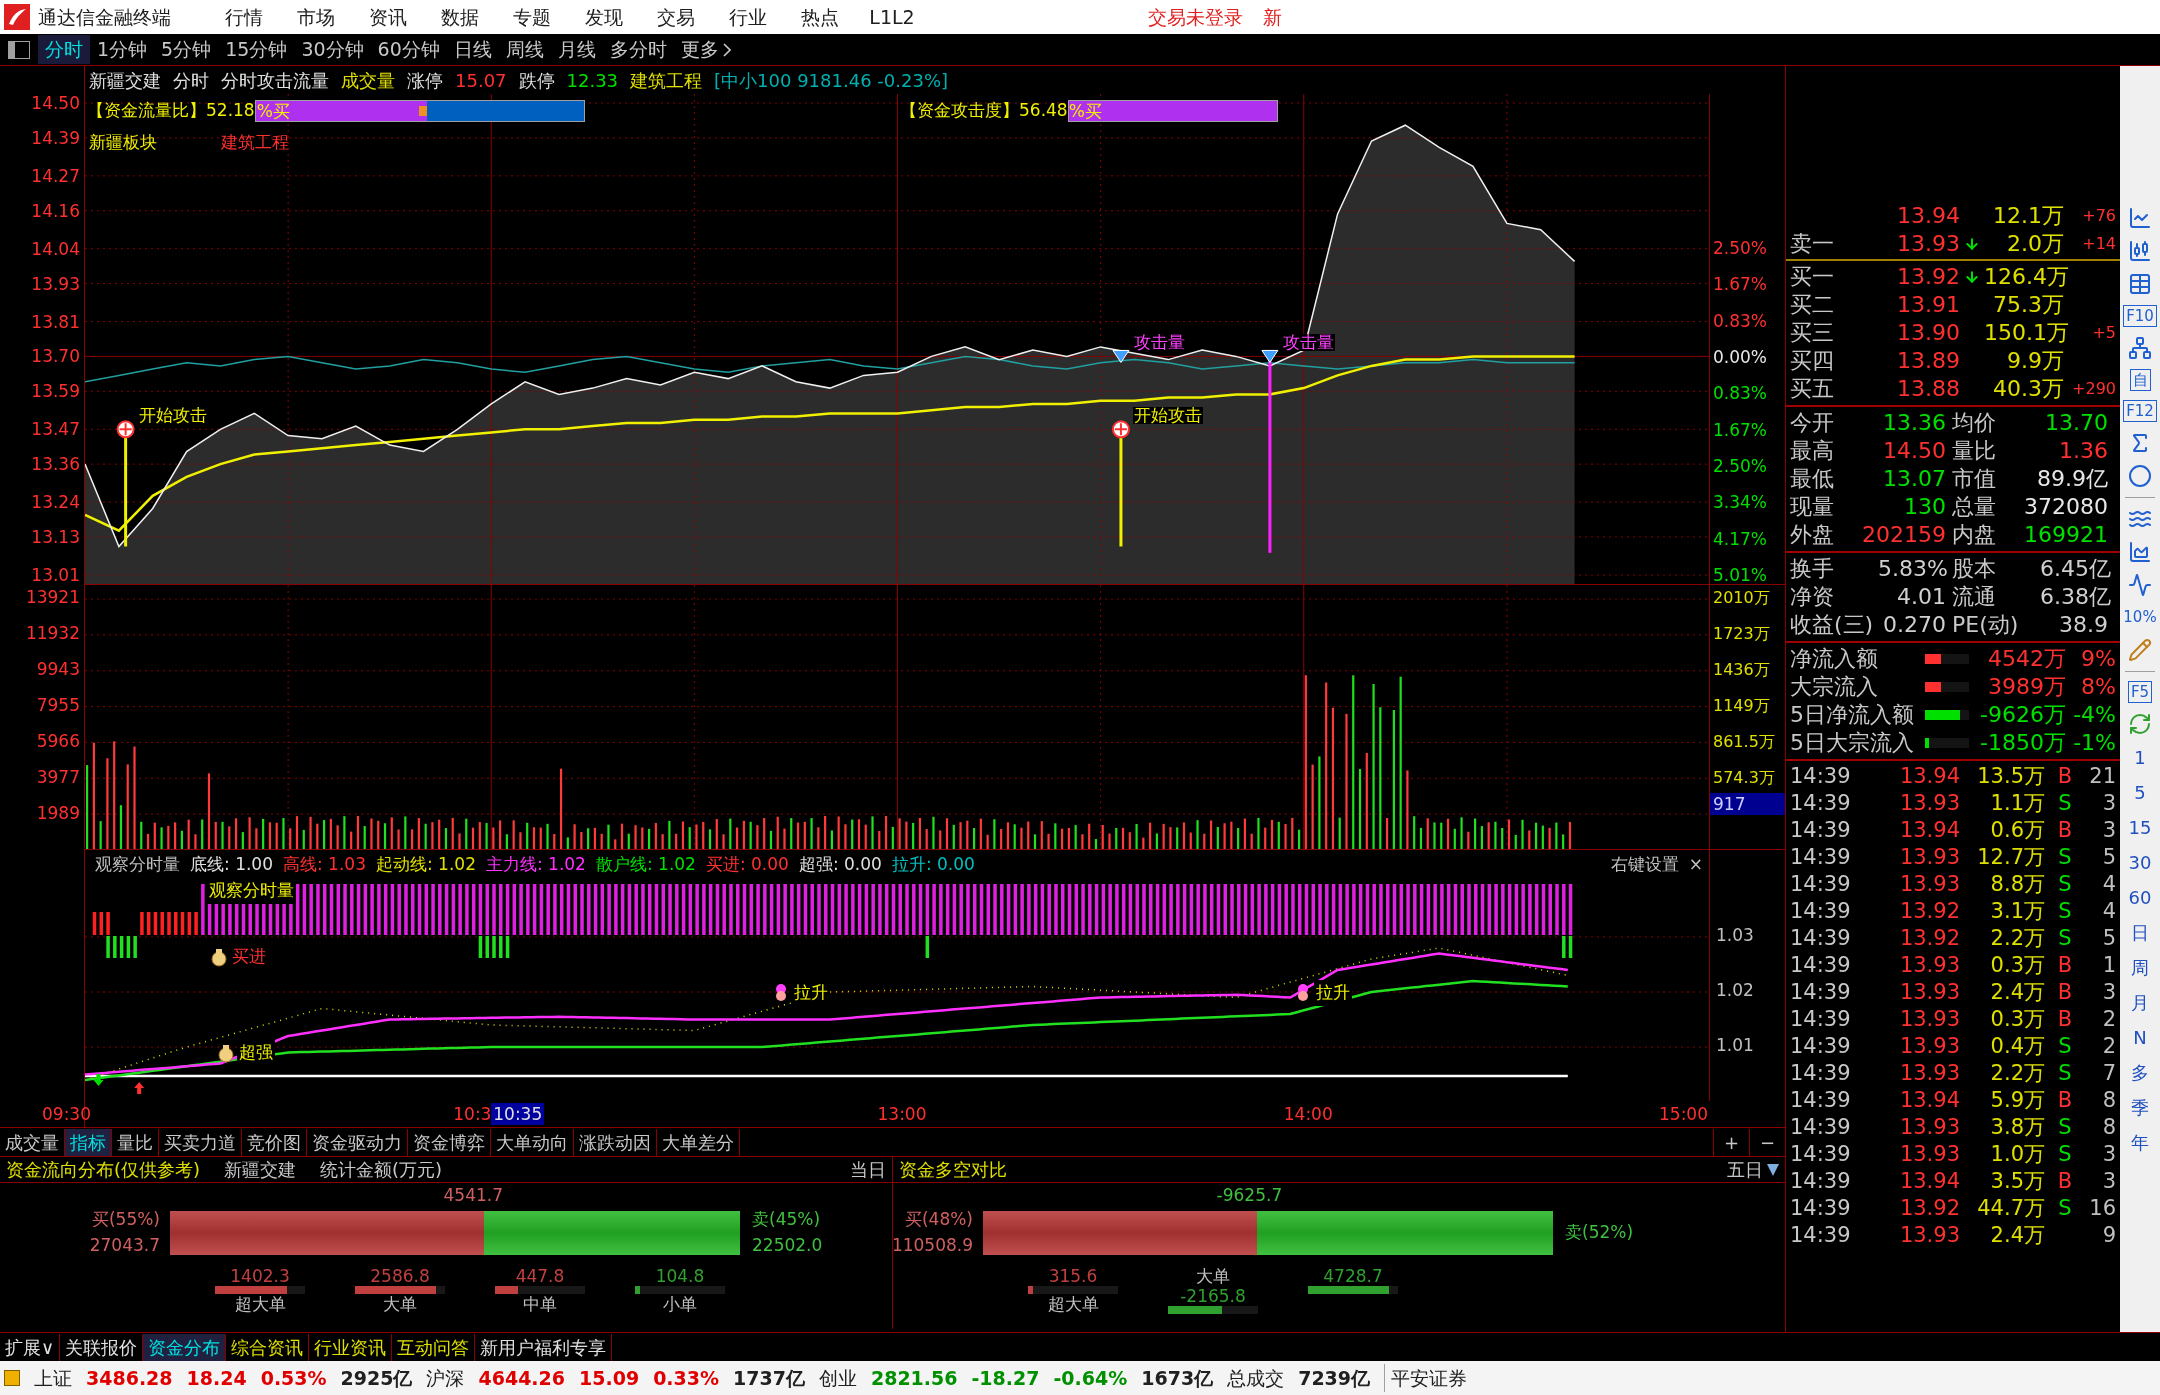  I want to click on turnover-value: 7239亿, so click(1334, 1378).